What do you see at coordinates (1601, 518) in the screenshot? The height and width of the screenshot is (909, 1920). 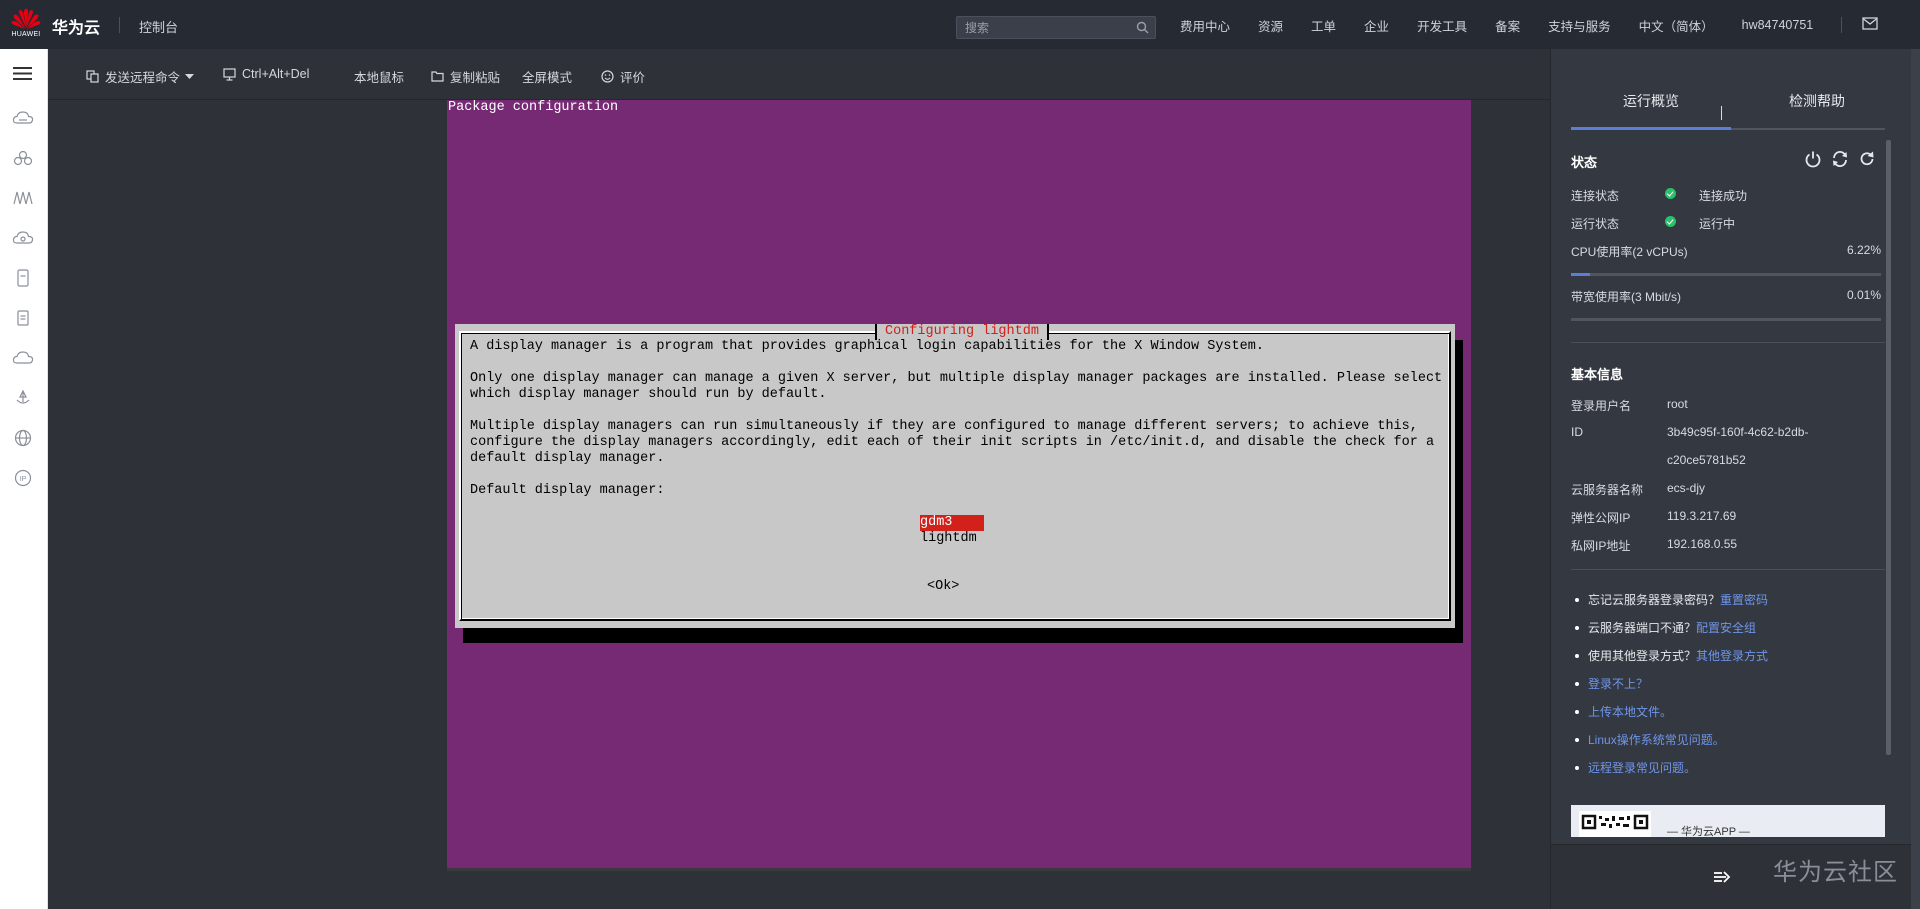 I see `eip-label: 弹性公网IP` at bounding box center [1601, 518].